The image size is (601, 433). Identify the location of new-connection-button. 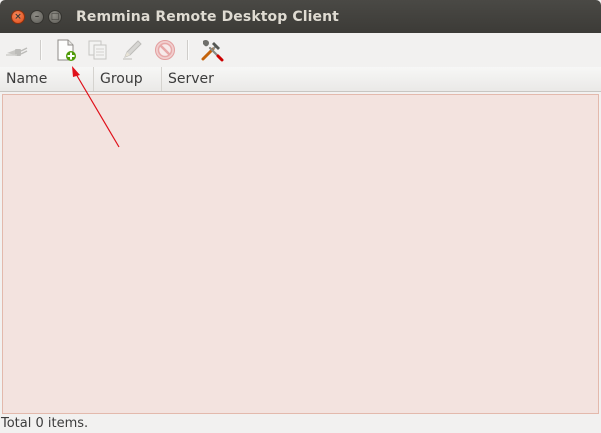
(66, 50).